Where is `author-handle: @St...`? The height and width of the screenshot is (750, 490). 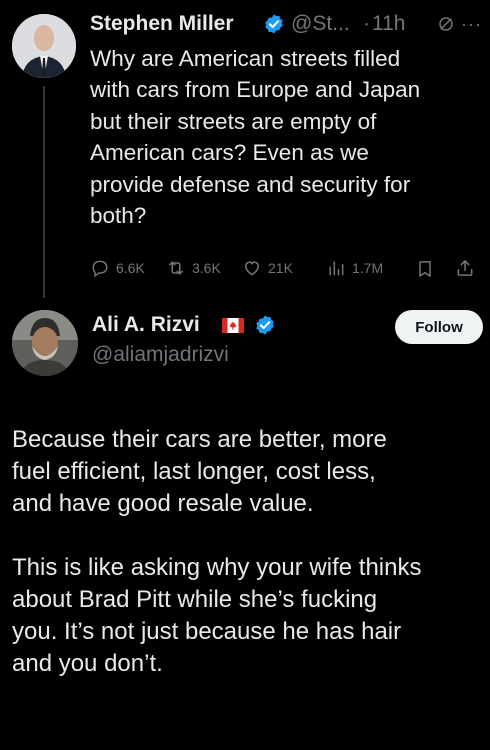
author-handle: @St... is located at coordinates (320, 24).